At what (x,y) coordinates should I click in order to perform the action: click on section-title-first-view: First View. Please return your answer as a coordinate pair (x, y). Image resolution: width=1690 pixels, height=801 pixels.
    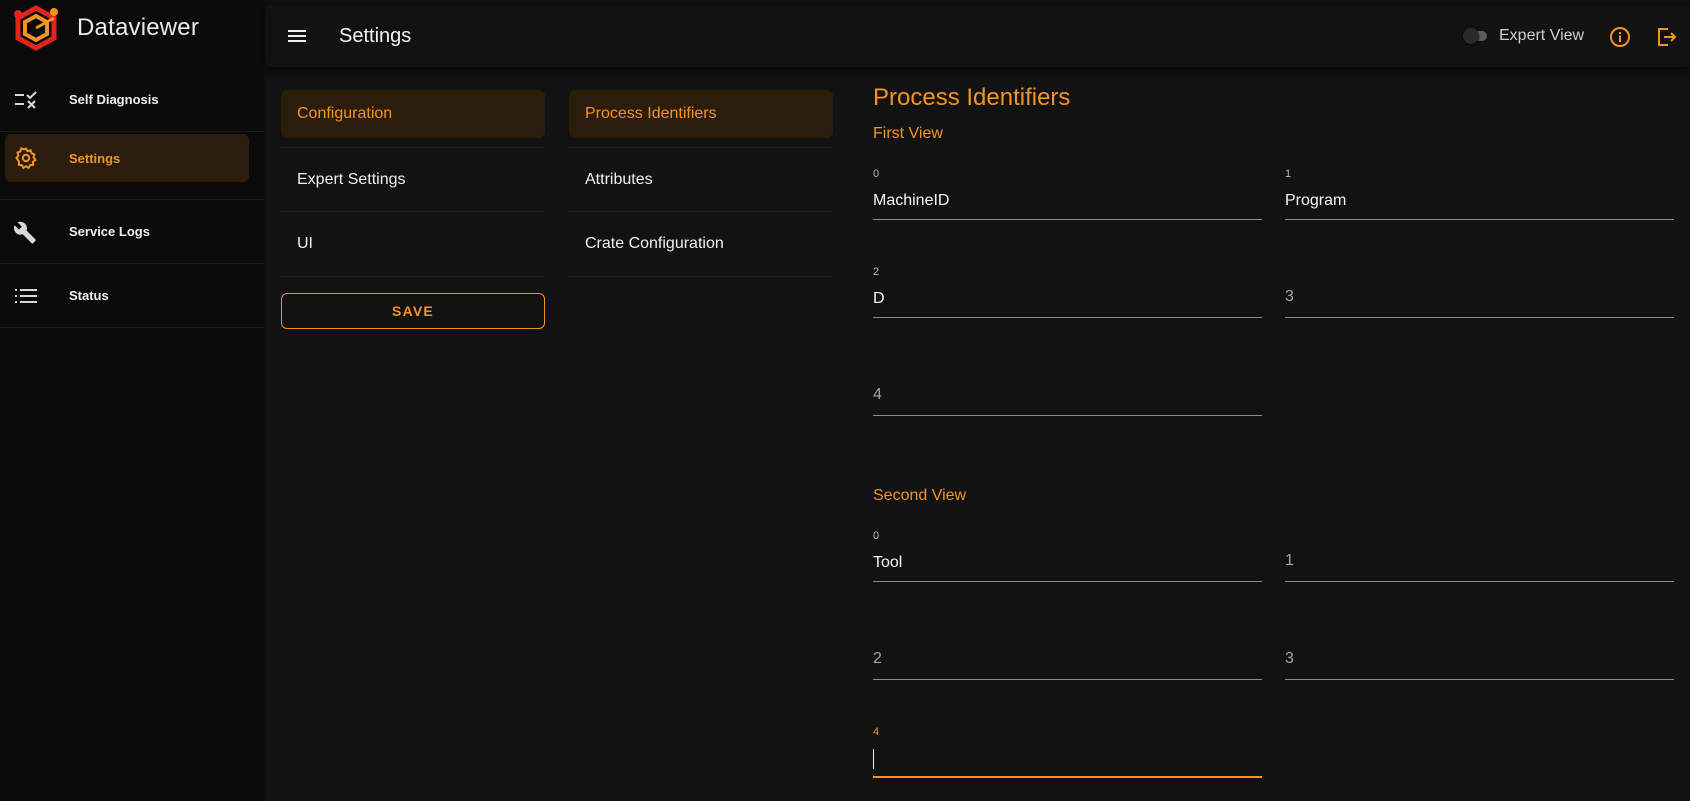
    Looking at the image, I should click on (908, 133).